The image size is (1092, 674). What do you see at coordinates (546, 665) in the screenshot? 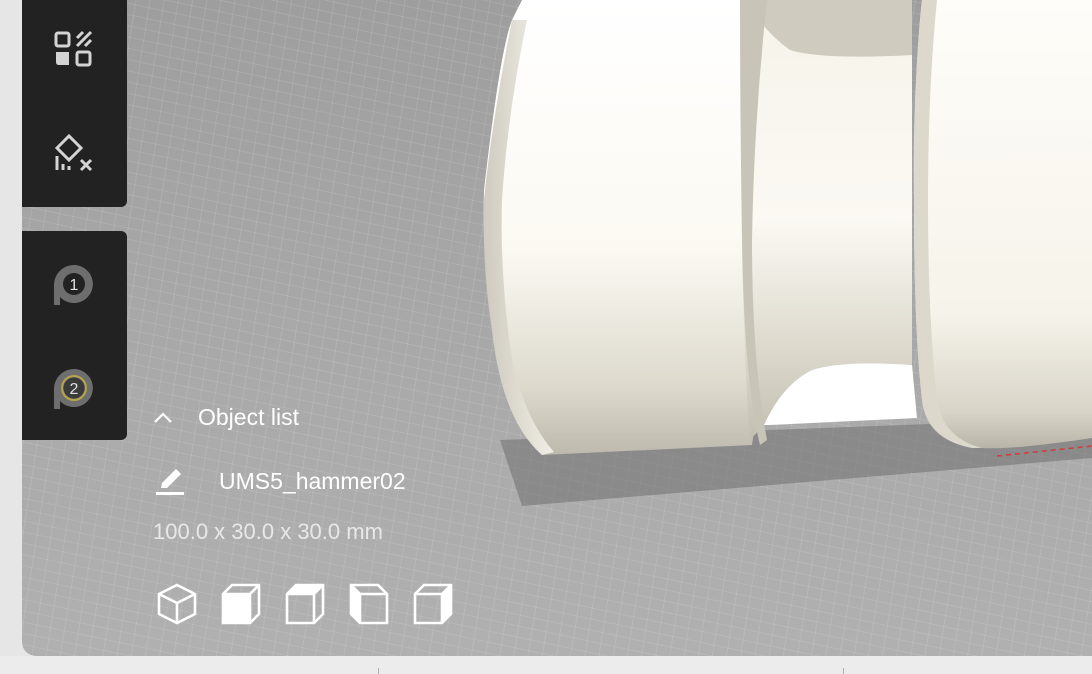
I see `bottom-bar` at bounding box center [546, 665].